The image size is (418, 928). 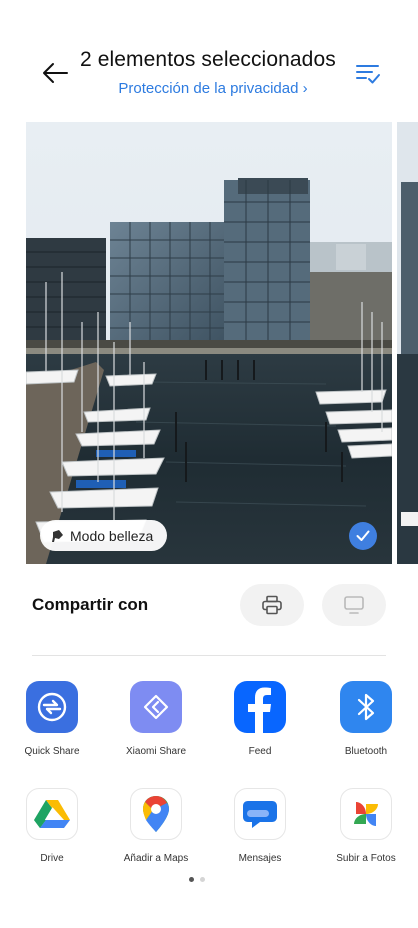 I want to click on app-label: Bluetooth, so click(x=366, y=751).